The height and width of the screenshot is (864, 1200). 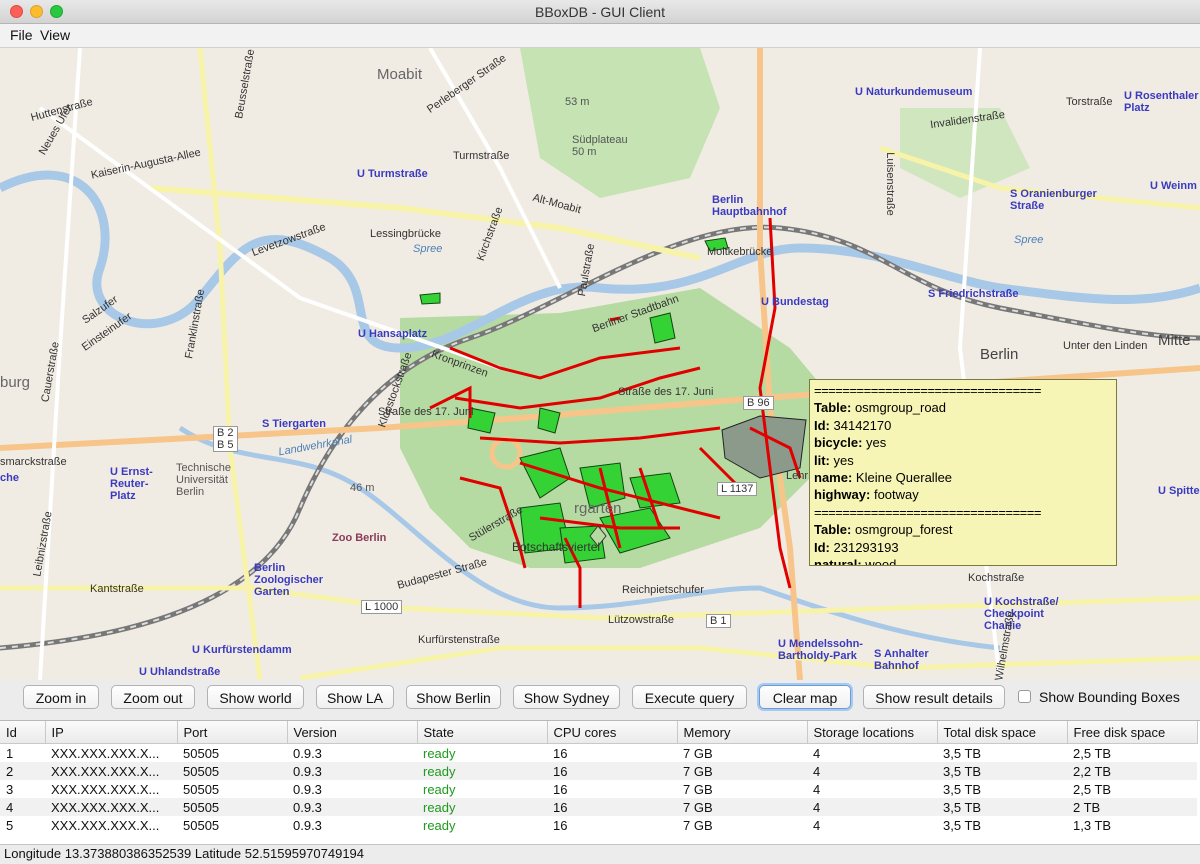 What do you see at coordinates (1132, 732) in the screenshot?
I see `column-header-free-disk-space: Free disk space` at bounding box center [1132, 732].